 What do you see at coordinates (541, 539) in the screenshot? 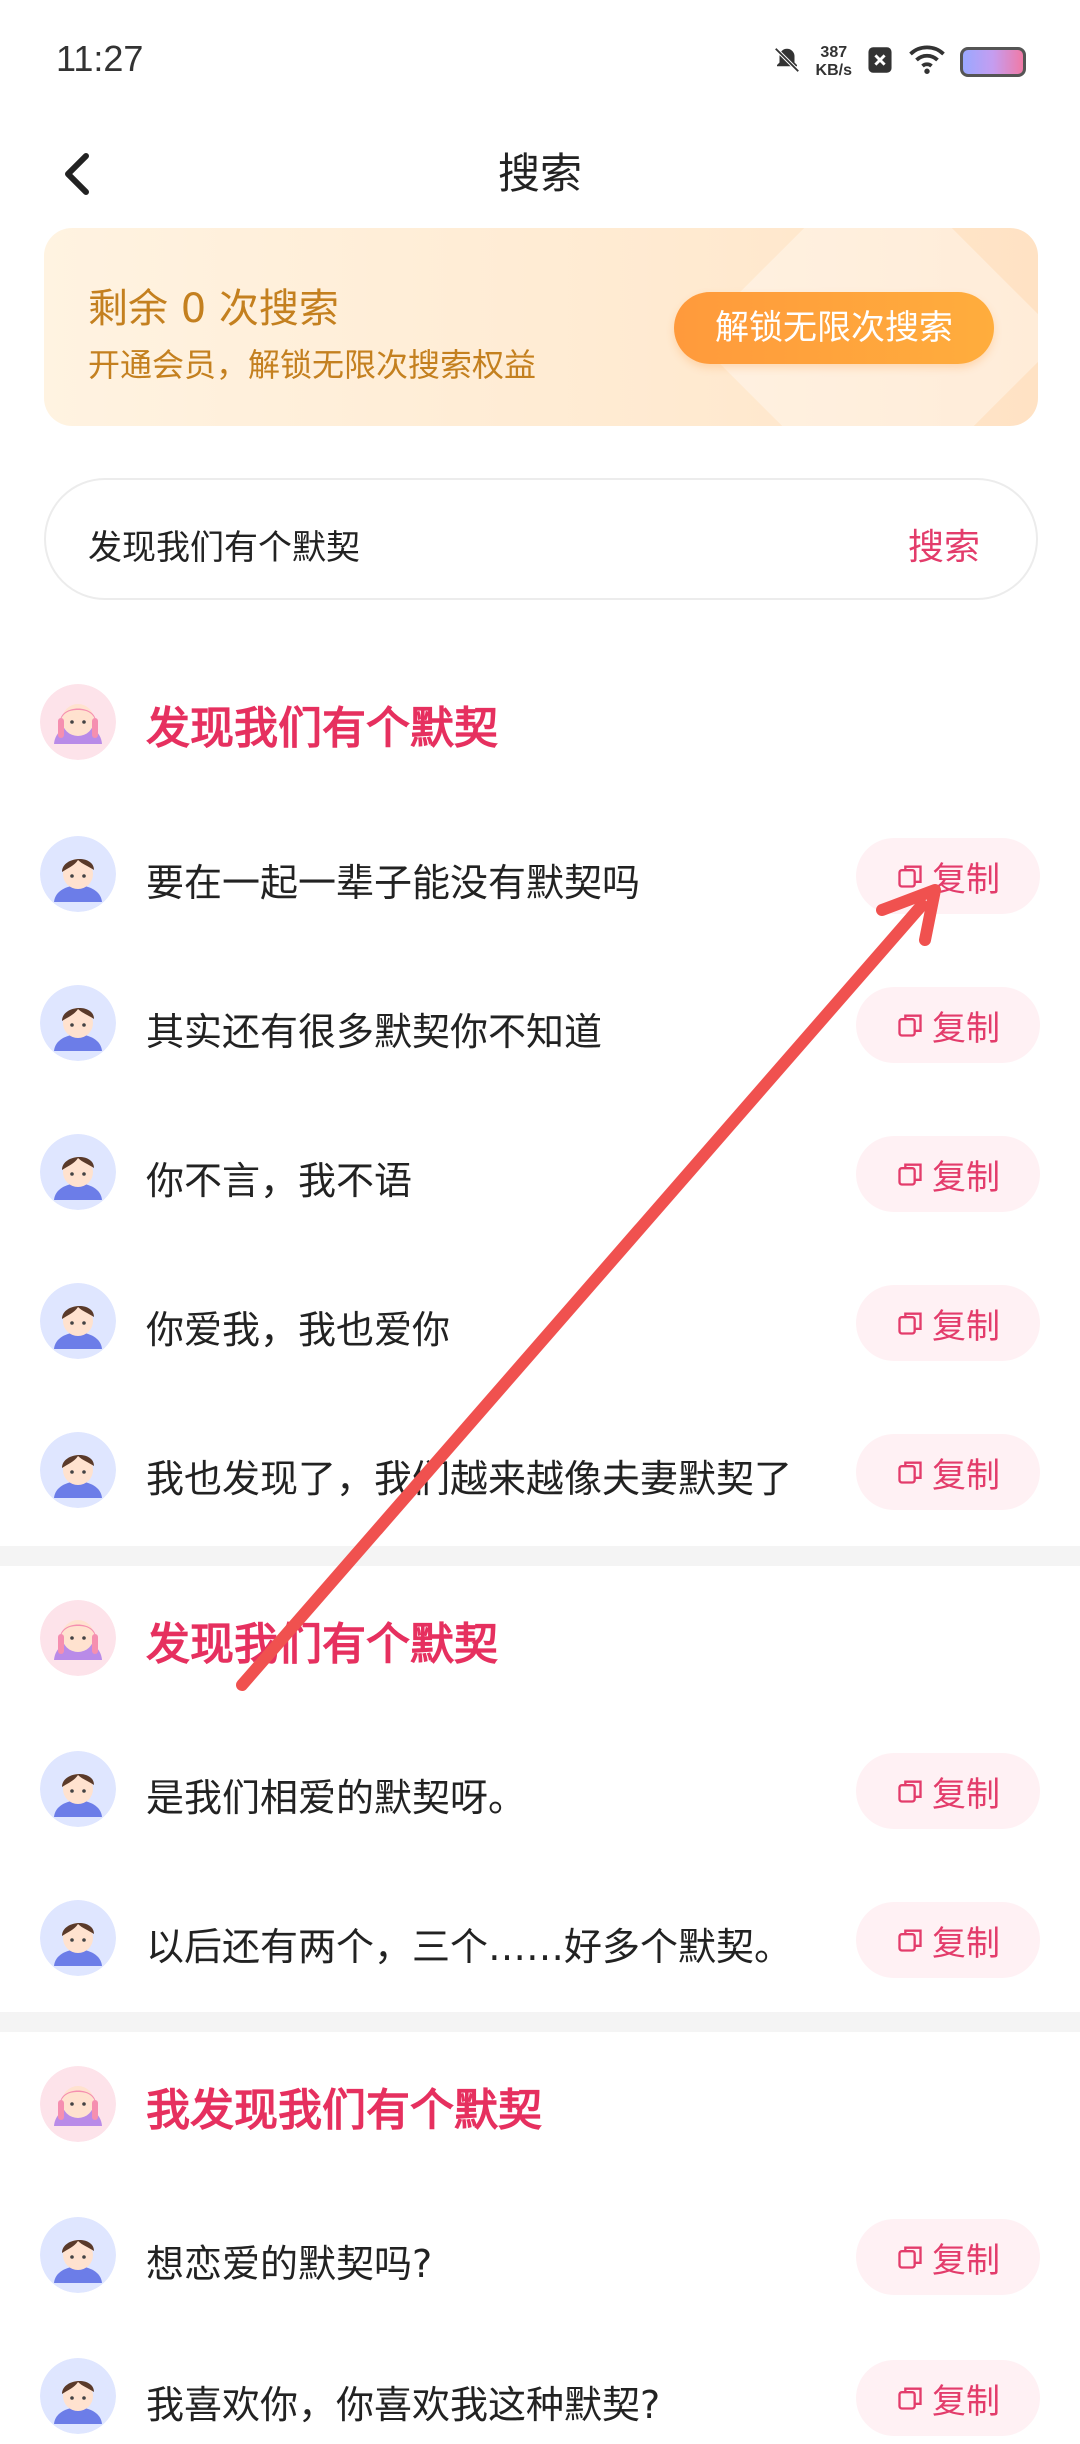
I see `search-bar: 发现我们有个默契 搜索` at bounding box center [541, 539].